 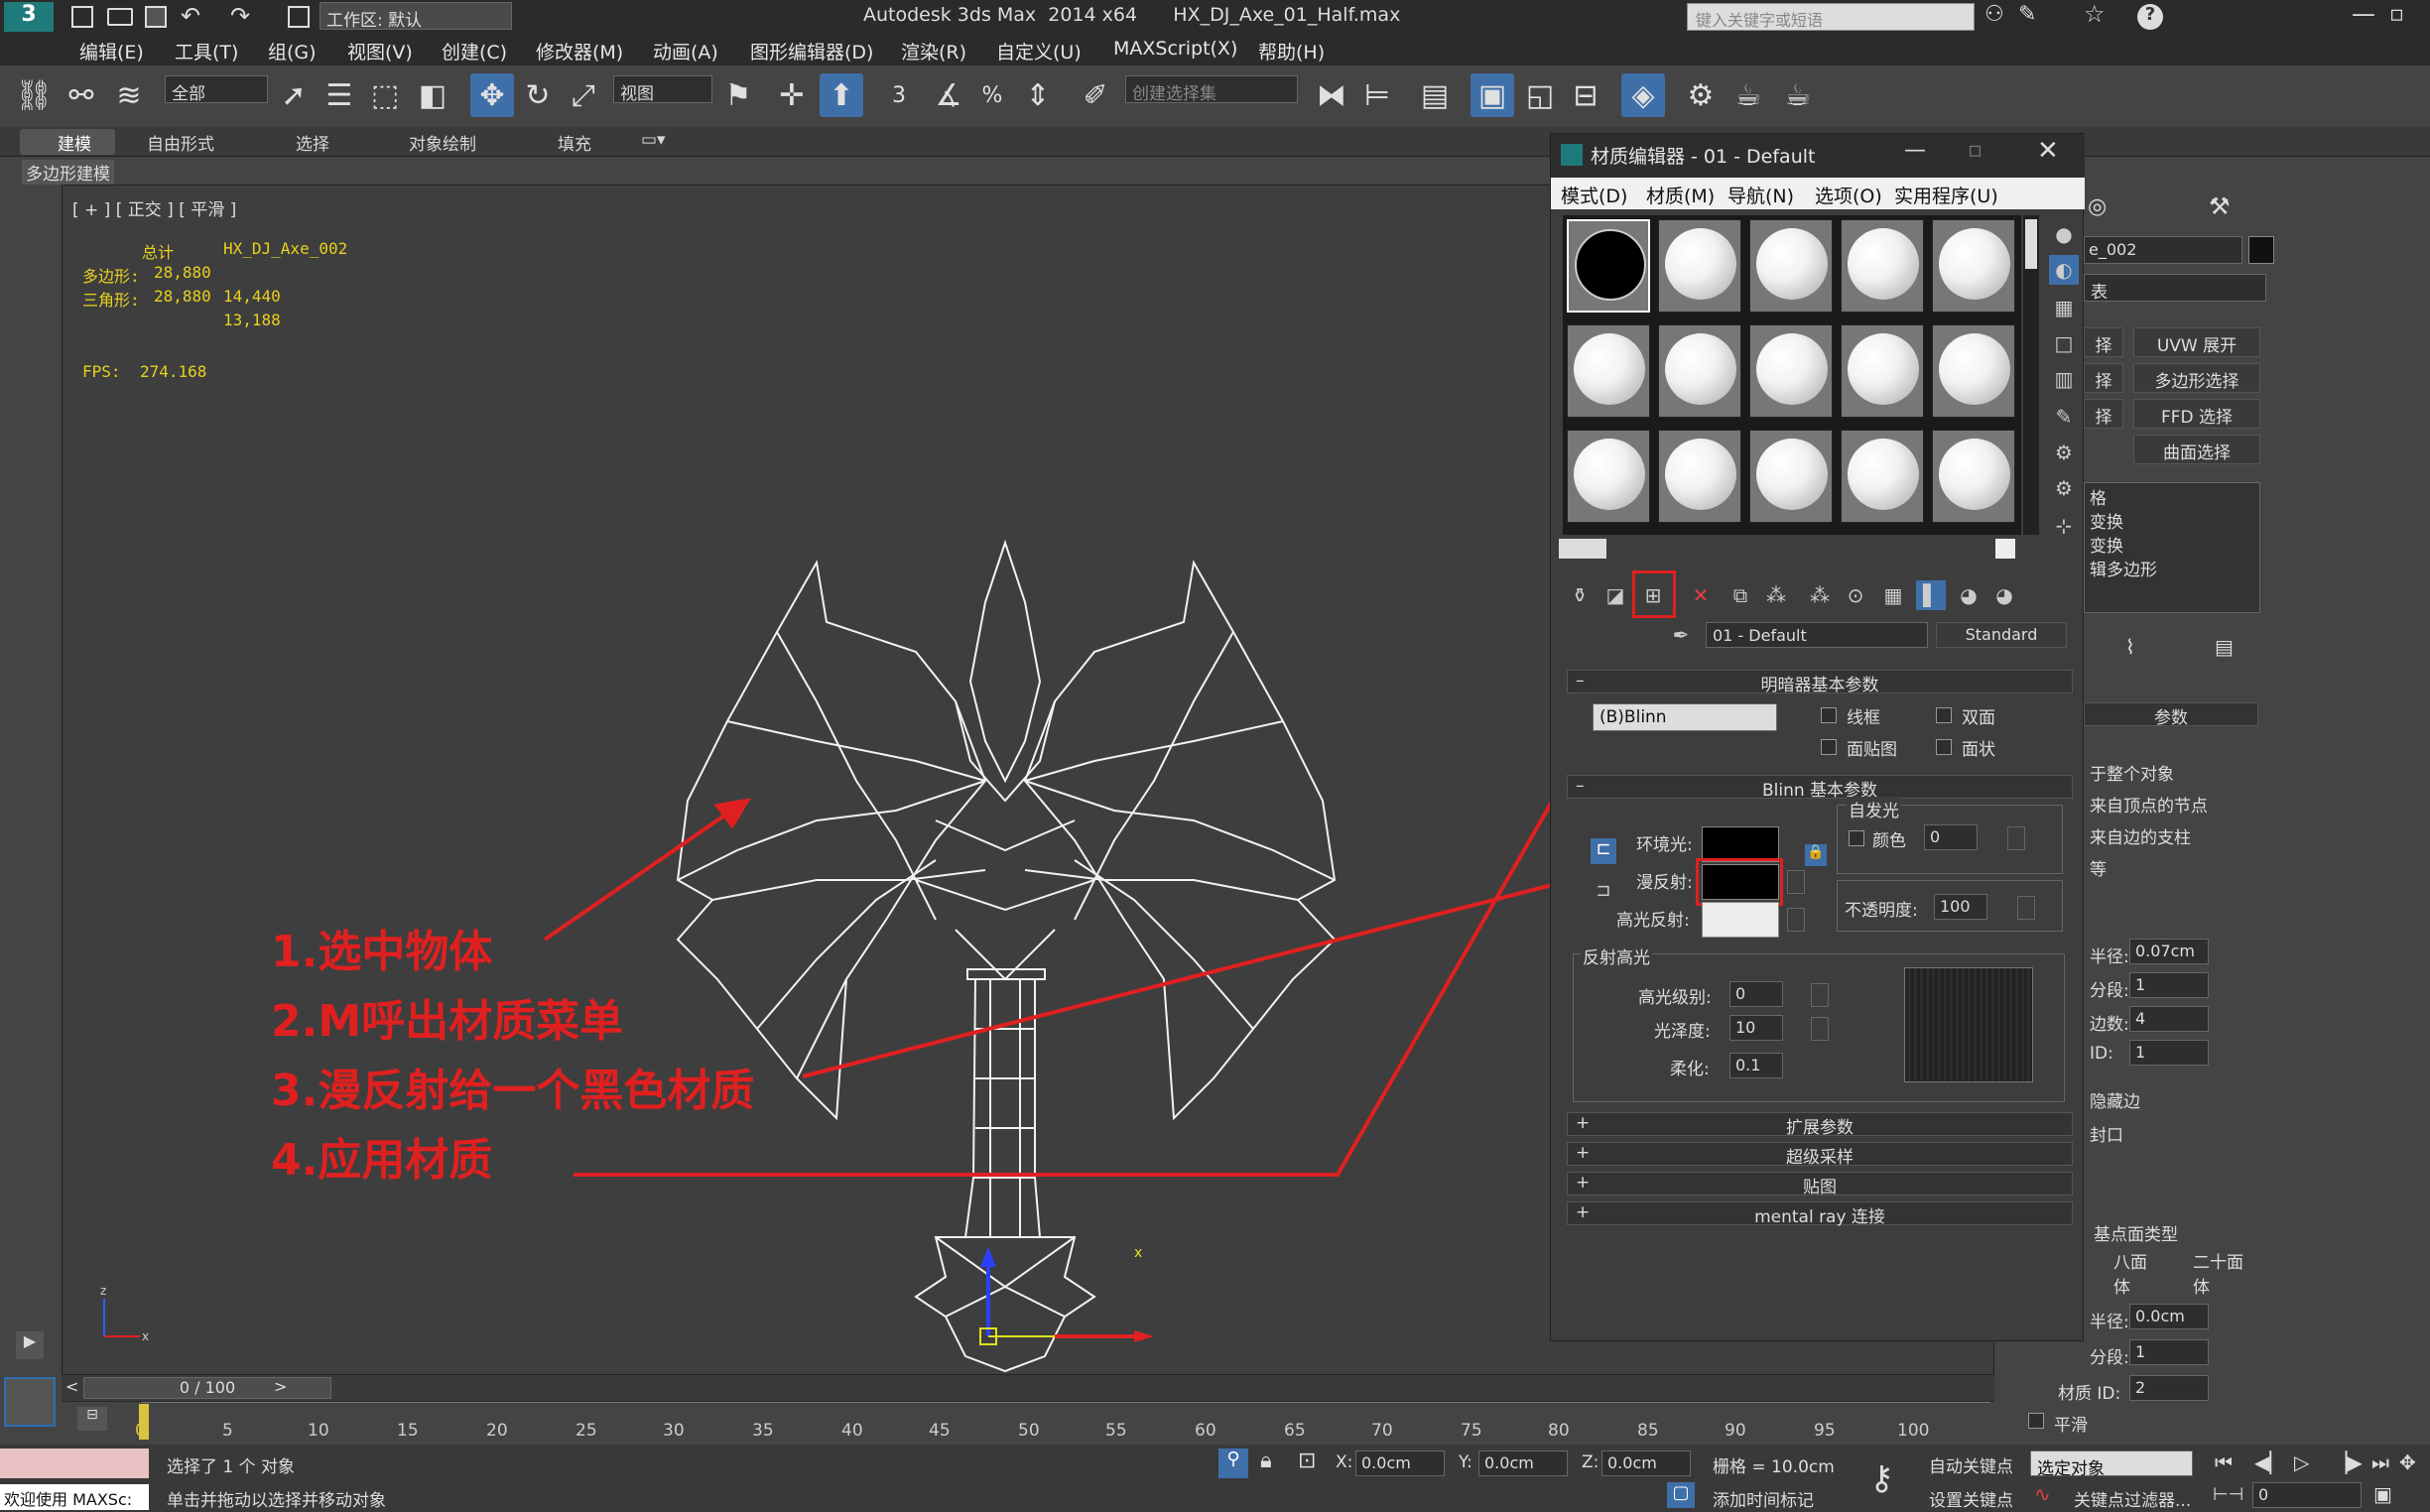 I want to click on unlink-icon: ⚯, so click(x=81, y=95).